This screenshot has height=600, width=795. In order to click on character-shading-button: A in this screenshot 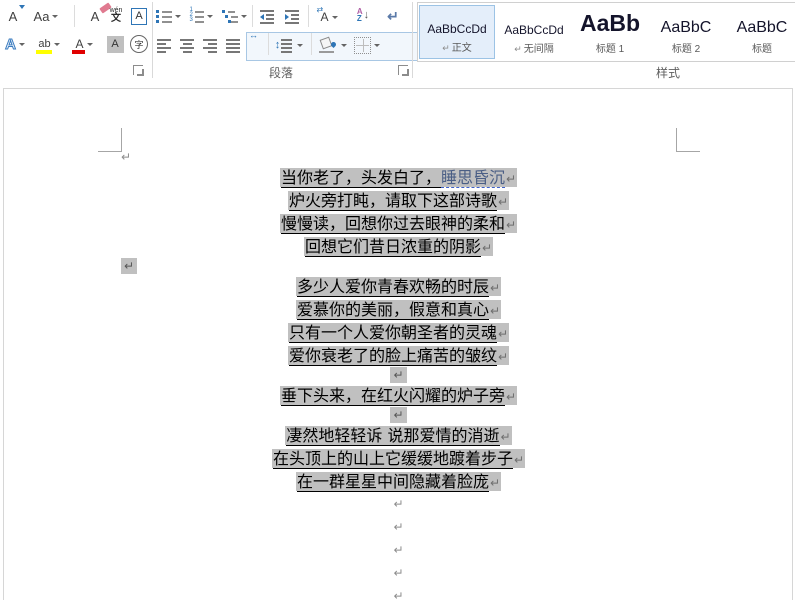, I will do `click(115, 44)`.